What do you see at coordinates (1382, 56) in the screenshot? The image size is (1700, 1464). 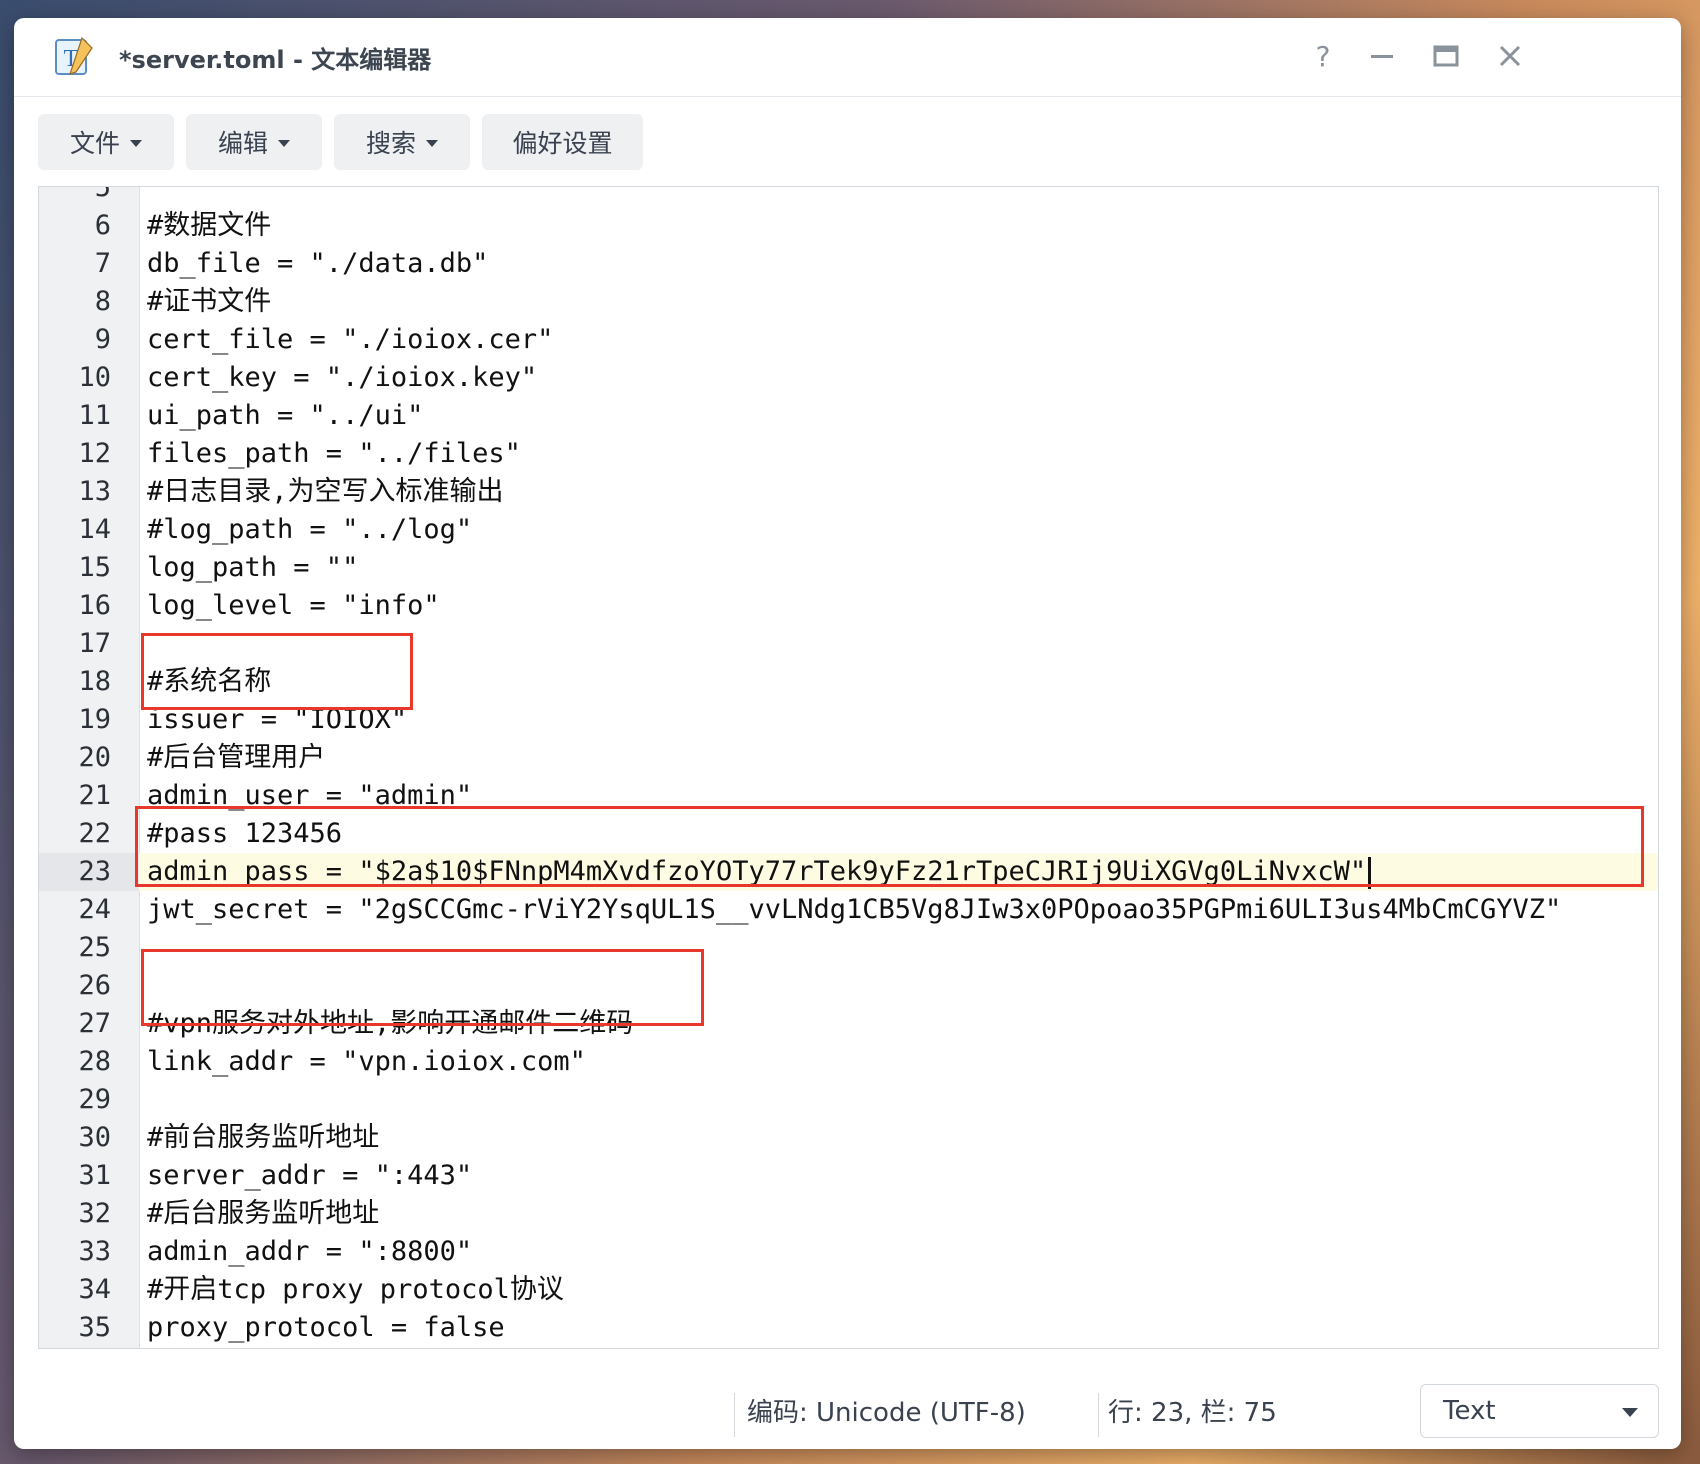 I see `minimize-icon` at bounding box center [1382, 56].